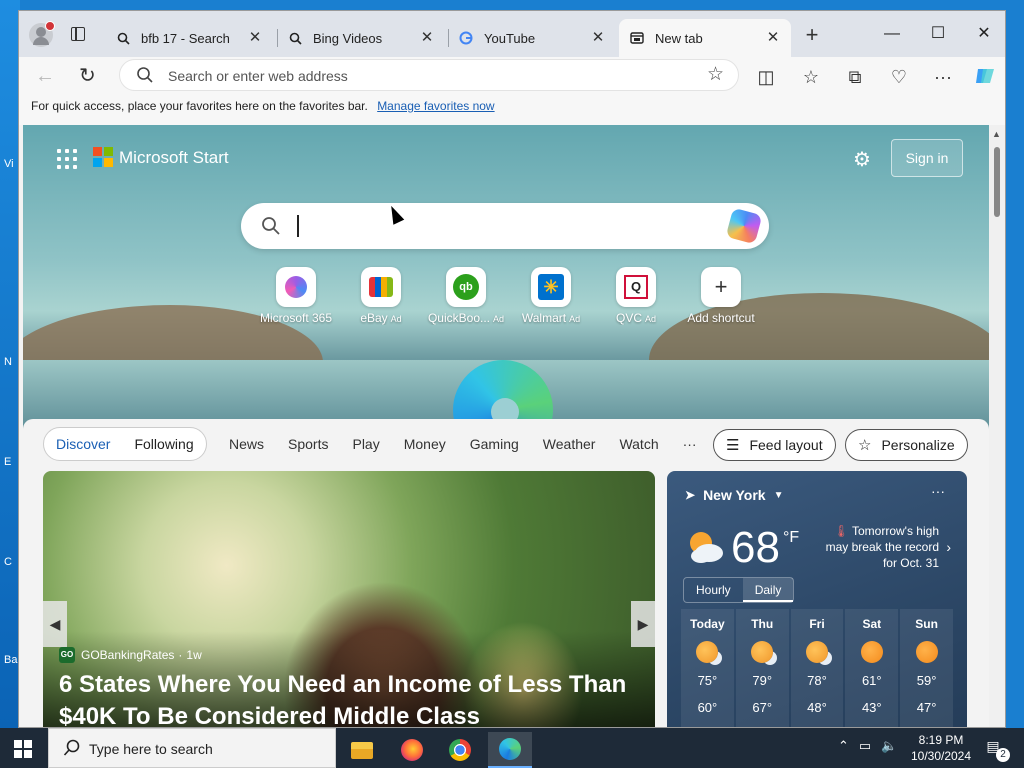 Image resolution: width=1024 pixels, height=768 pixels. Describe the element at coordinates (418, 76) in the screenshot. I see `address-input` at that location.